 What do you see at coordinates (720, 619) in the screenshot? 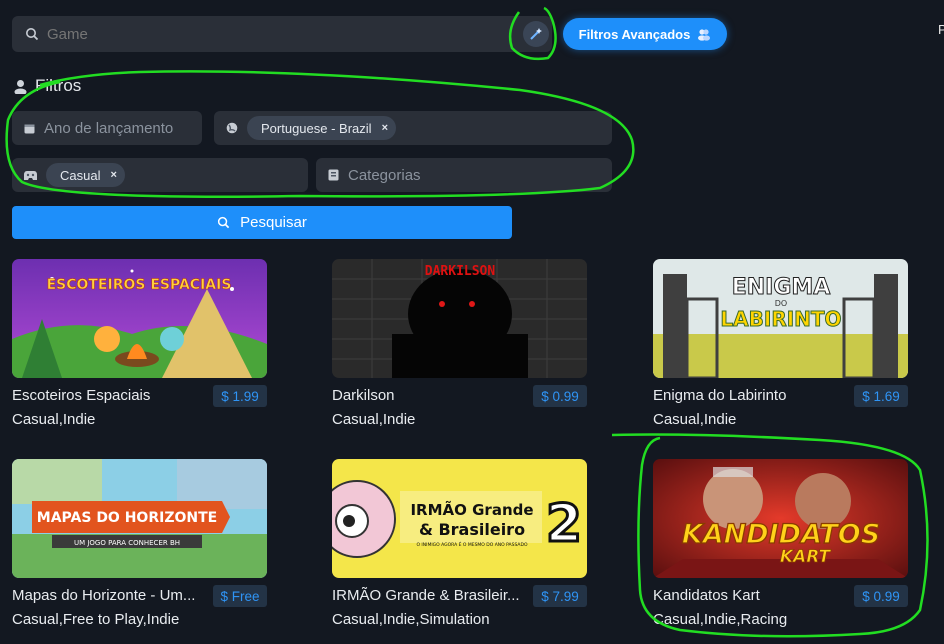
I see `game-tags: Casual,Indie,Racing` at bounding box center [720, 619].